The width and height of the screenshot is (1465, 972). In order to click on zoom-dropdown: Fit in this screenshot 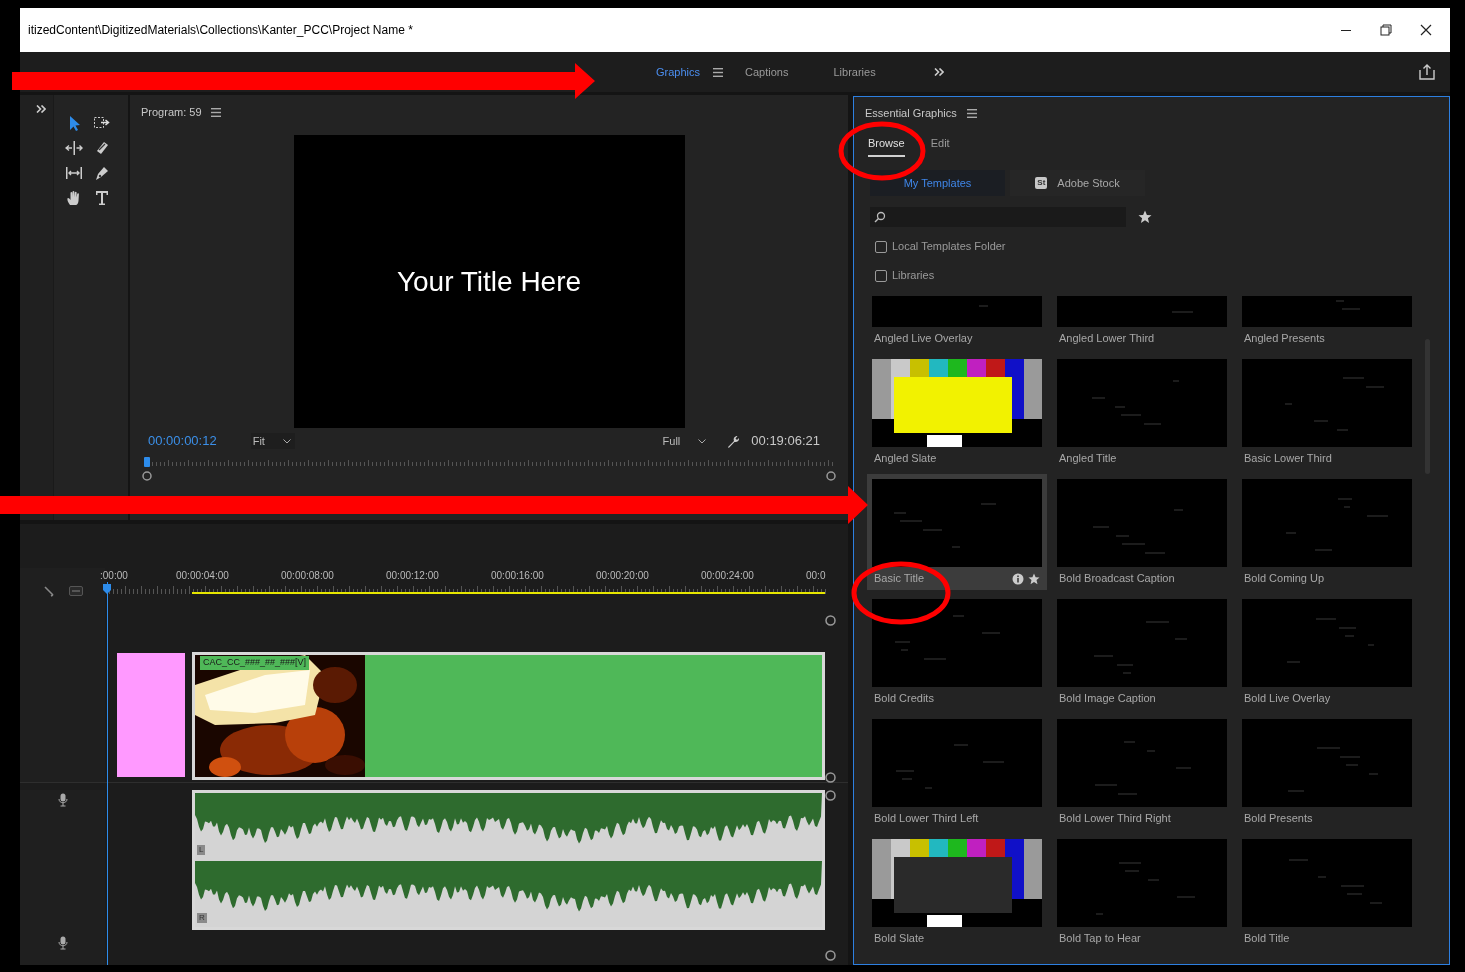, I will do `click(272, 441)`.